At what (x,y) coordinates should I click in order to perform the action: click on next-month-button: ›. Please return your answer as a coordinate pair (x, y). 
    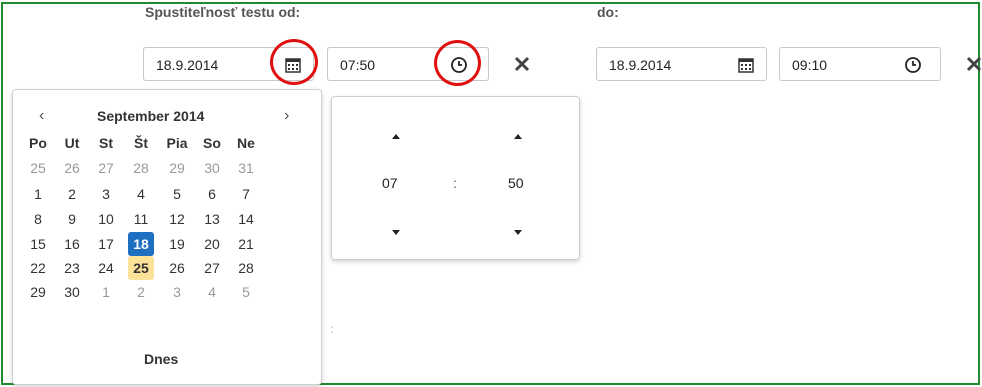
    Looking at the image, I should click on (286, 116).